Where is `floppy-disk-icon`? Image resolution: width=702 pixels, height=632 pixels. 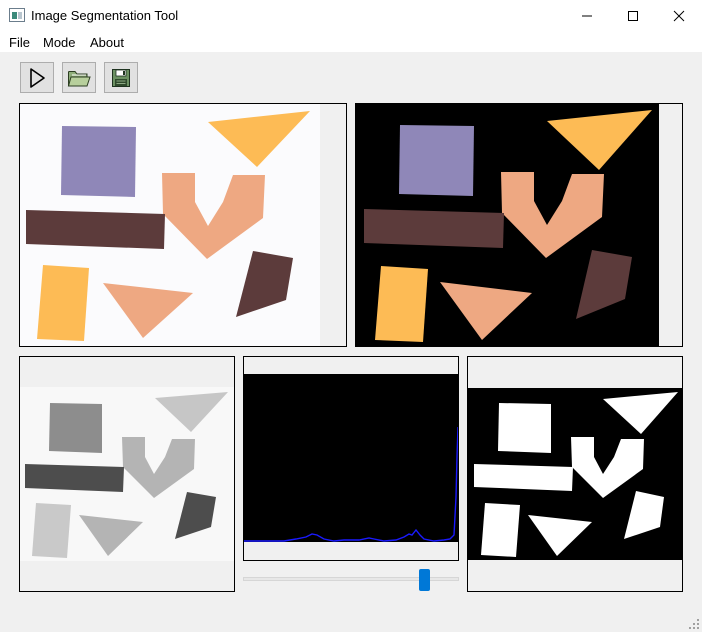 floppy-disk-icon is located at coordinates (121, 77).